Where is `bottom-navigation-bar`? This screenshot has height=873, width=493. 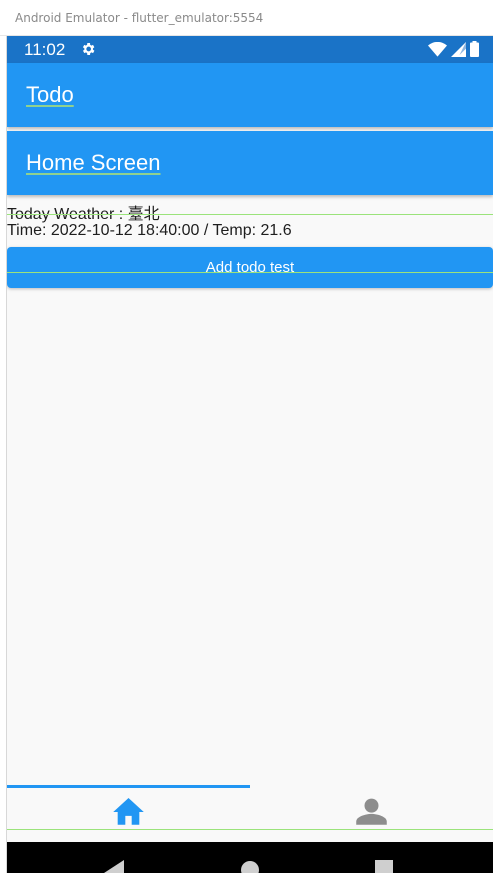
bottom-navigation-bar is located at coordinates (250, 809).